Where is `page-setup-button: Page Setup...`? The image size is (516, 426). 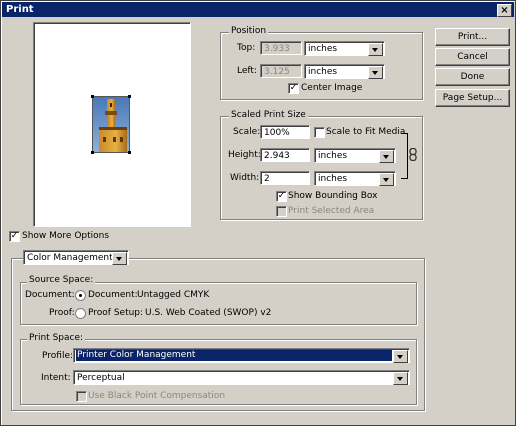 page-setup-button: Page Setup... is located at coordinates (472, 98).